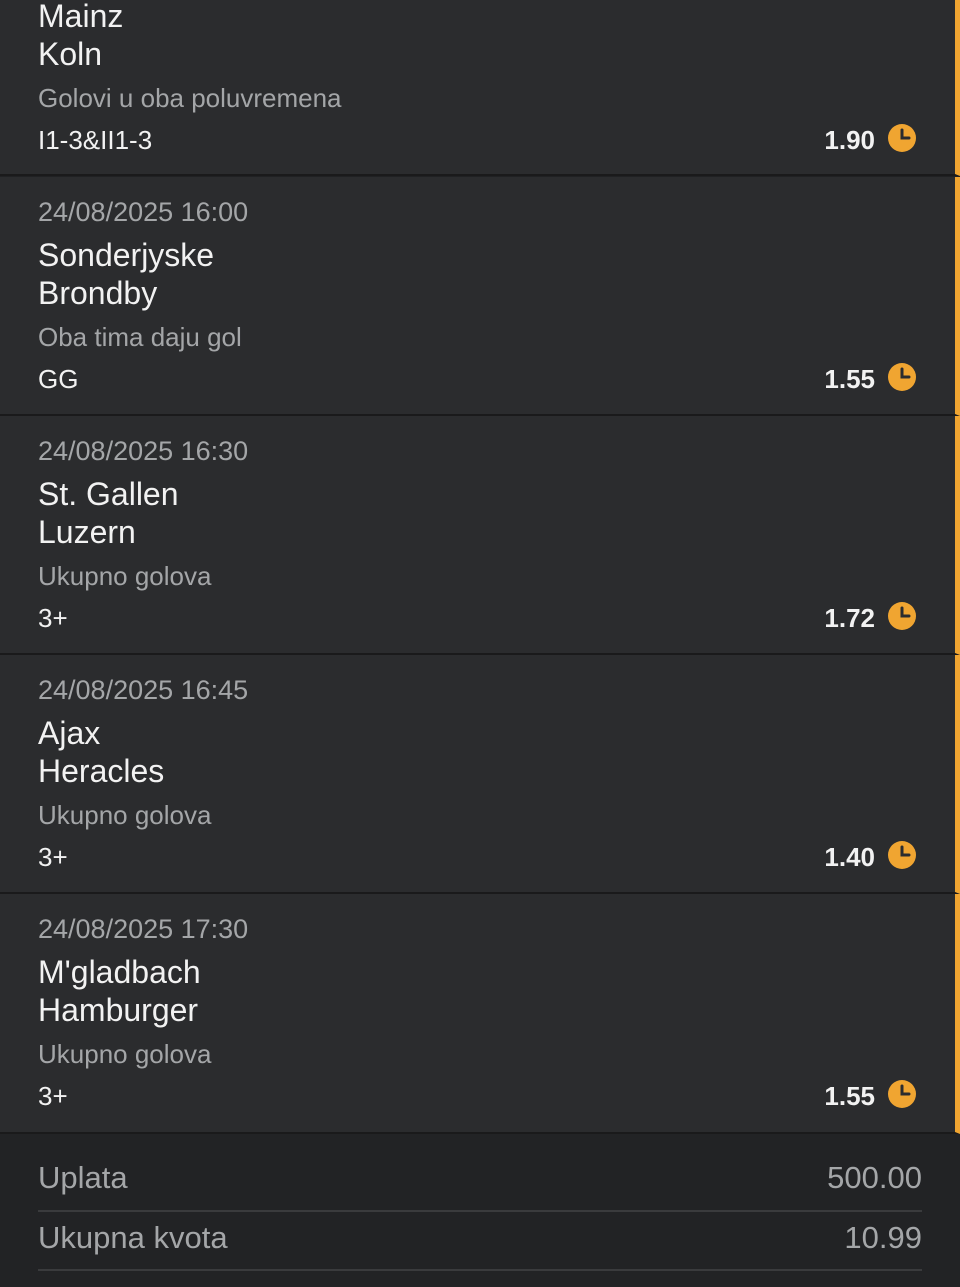  I want to click on match-datetime: 24/08/2025 16:00, so click(143, 212).